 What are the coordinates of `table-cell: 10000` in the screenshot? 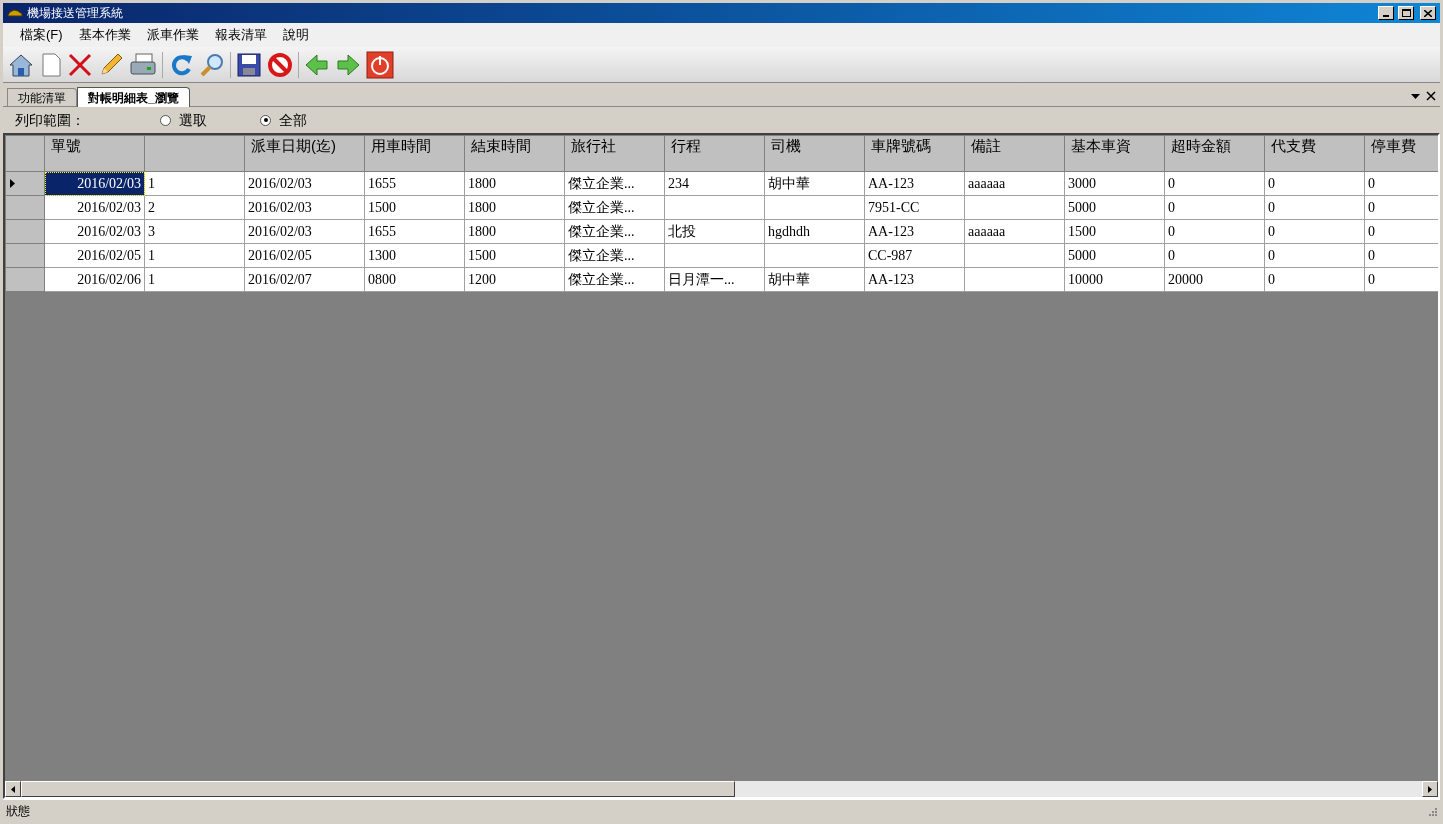 It's located at (1114, 279).